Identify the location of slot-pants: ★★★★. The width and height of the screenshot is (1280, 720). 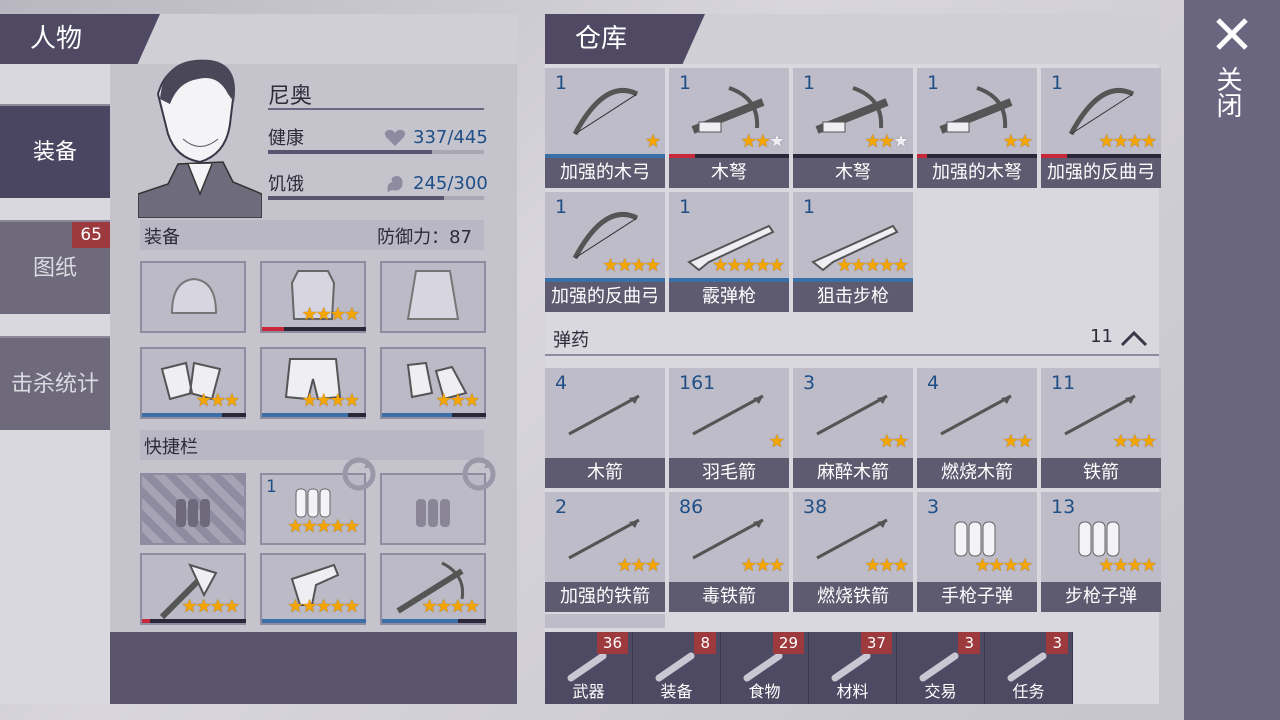
(313, 383).